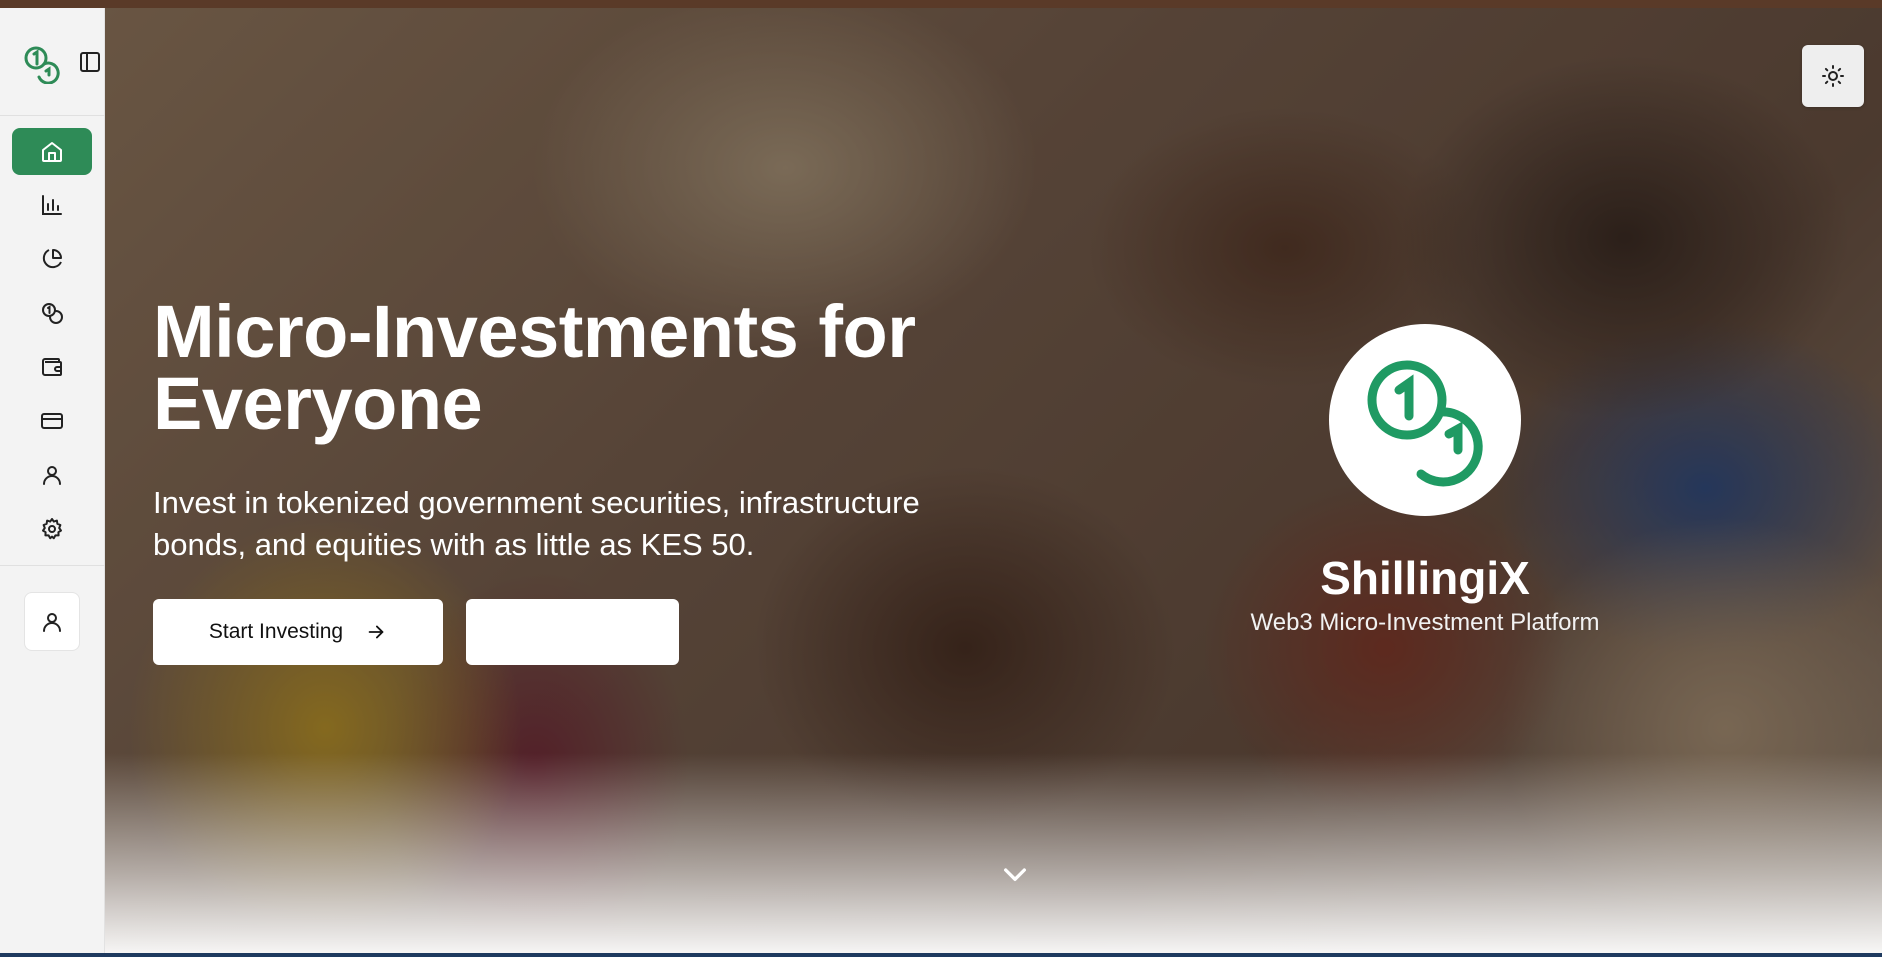 This screenshot has height=957, width=1882. I want to click on start-investing-label: Start Investing, so click(276, 631).